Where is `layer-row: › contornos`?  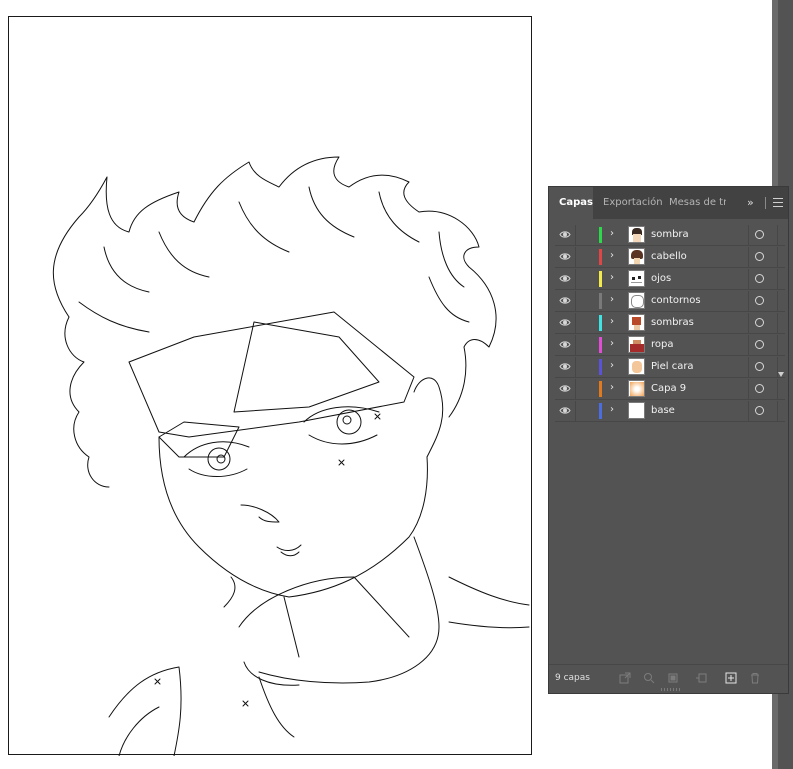
layer-row: › contornos is located at coordinates (670, 301).